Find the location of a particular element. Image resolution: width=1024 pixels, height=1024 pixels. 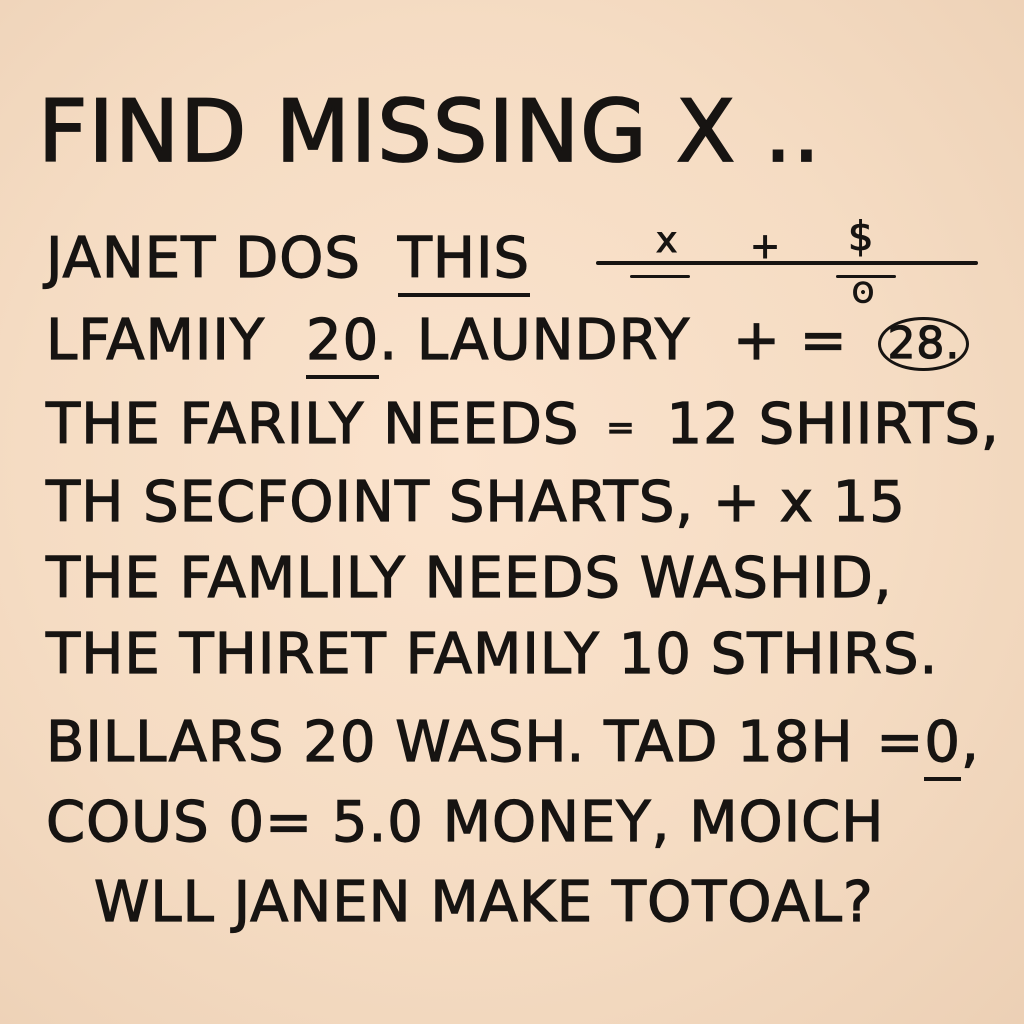

fraction-bar is located at coordinates (787, 263).